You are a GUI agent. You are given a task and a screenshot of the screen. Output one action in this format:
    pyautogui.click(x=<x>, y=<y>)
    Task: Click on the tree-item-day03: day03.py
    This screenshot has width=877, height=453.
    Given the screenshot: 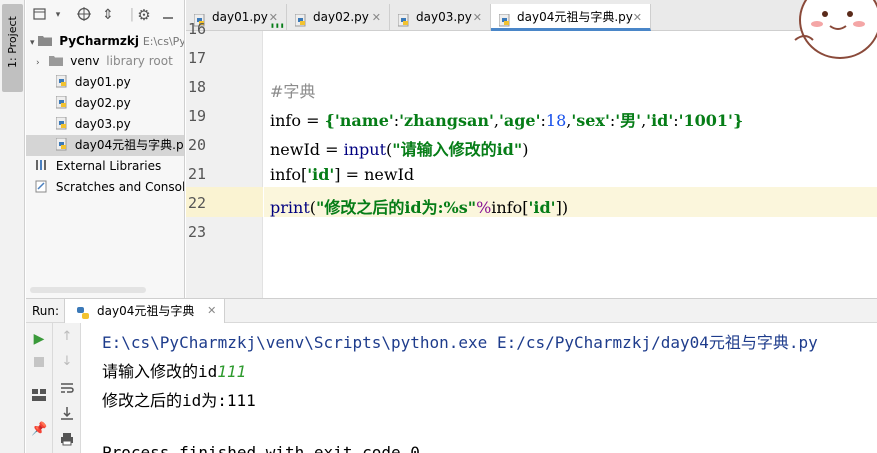 What is the action you would take?
    pyautogui.click(x=105, y=124)
    